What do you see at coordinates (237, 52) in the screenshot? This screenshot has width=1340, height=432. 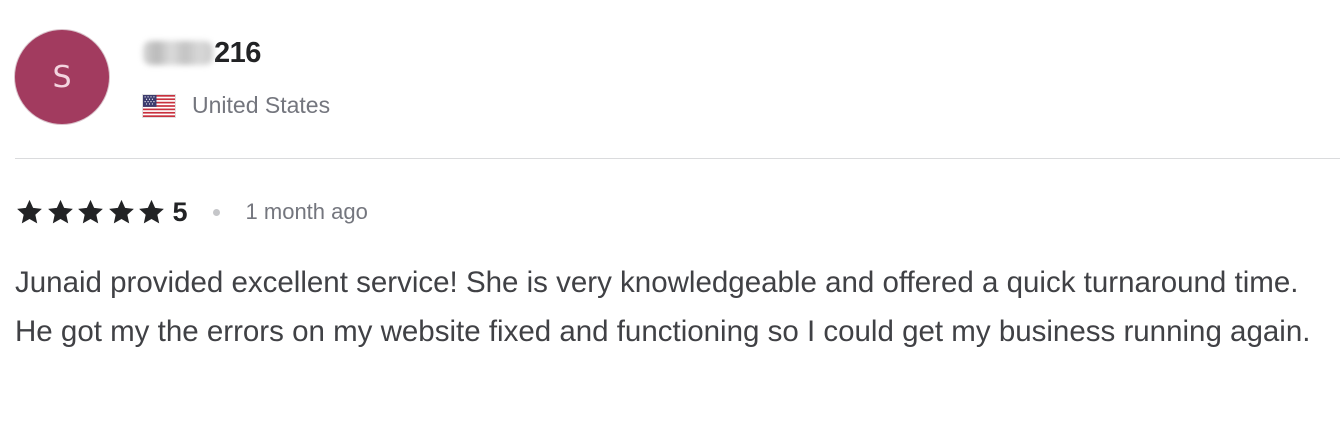 I see `username-visible-text: 216` at bounding box center [237, 52].